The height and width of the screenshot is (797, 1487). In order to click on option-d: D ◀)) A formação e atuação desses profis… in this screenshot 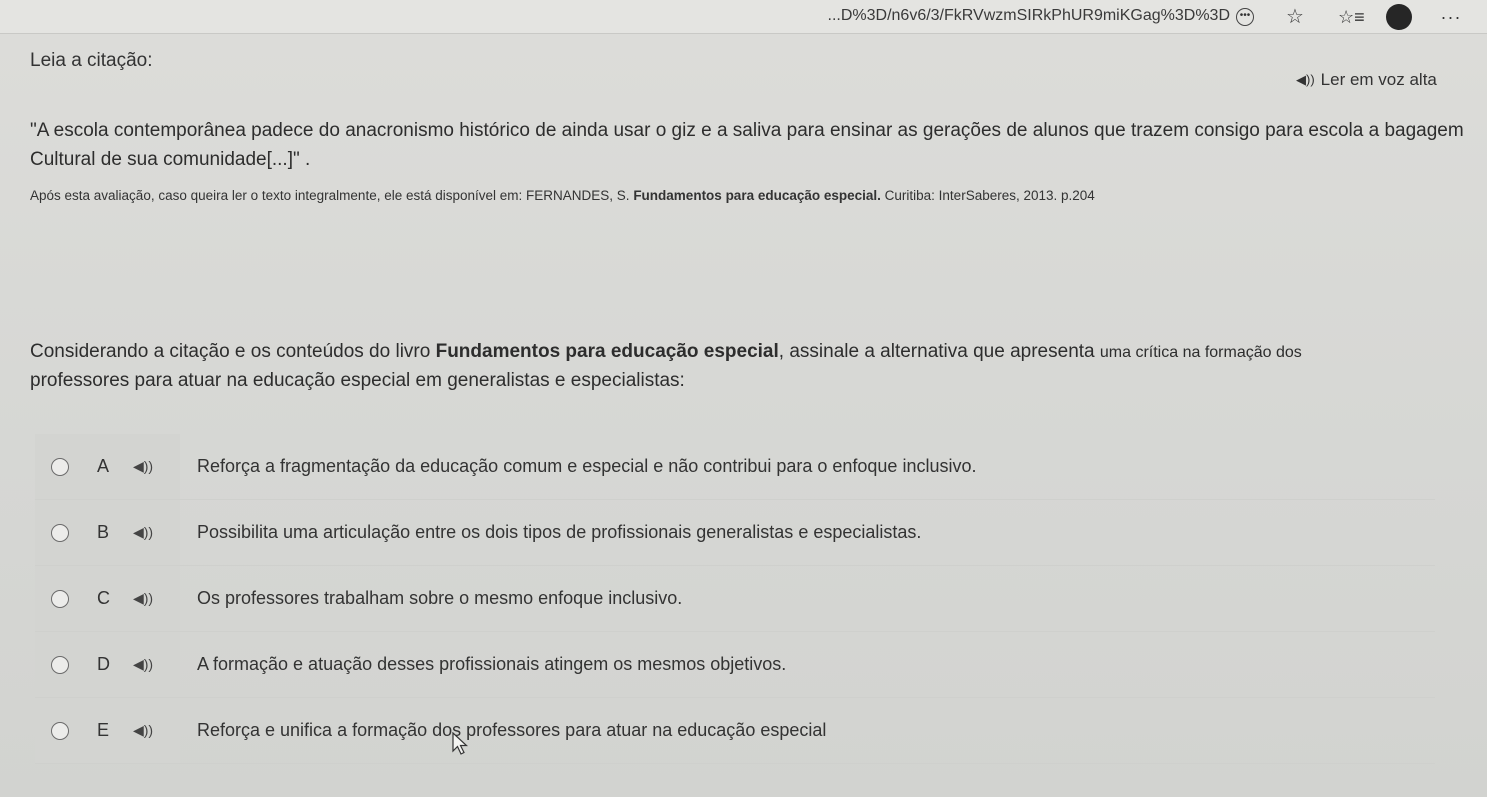, I will do `click(735, 665)`.